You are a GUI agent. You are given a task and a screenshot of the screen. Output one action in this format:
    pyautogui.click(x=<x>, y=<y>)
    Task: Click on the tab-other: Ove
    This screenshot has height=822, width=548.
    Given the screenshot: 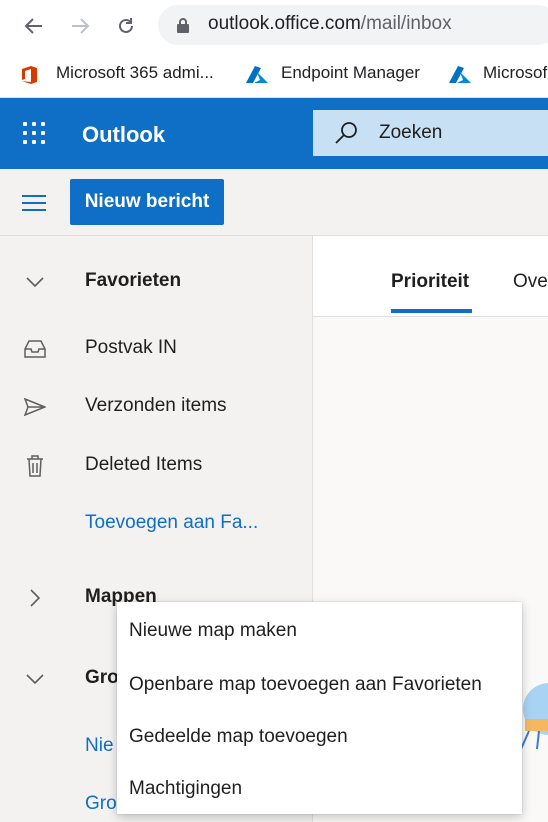 What is the action you would take?
    pyautogui.click(x=530, y=282)
    